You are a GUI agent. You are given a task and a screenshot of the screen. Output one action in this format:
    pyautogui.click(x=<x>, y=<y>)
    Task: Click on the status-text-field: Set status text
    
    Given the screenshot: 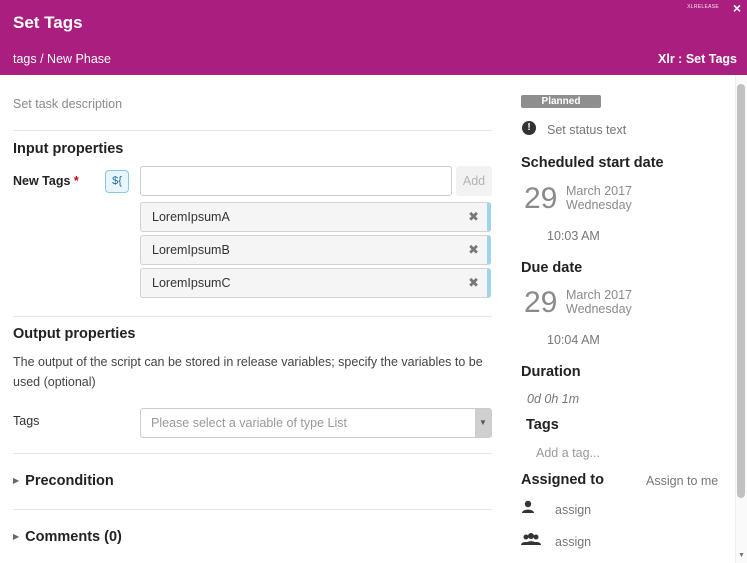 What is the action you would take?
    pyautogui.click(x=586, y=130)
    